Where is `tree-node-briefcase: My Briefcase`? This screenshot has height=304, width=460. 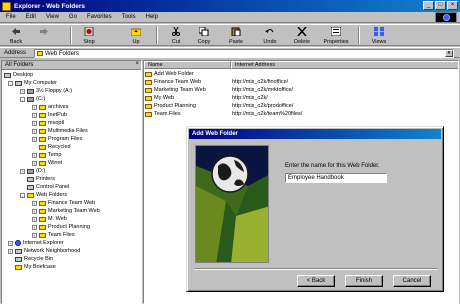
tree-node-briefcase: My Briefcase is located at coordinates (35, 267).